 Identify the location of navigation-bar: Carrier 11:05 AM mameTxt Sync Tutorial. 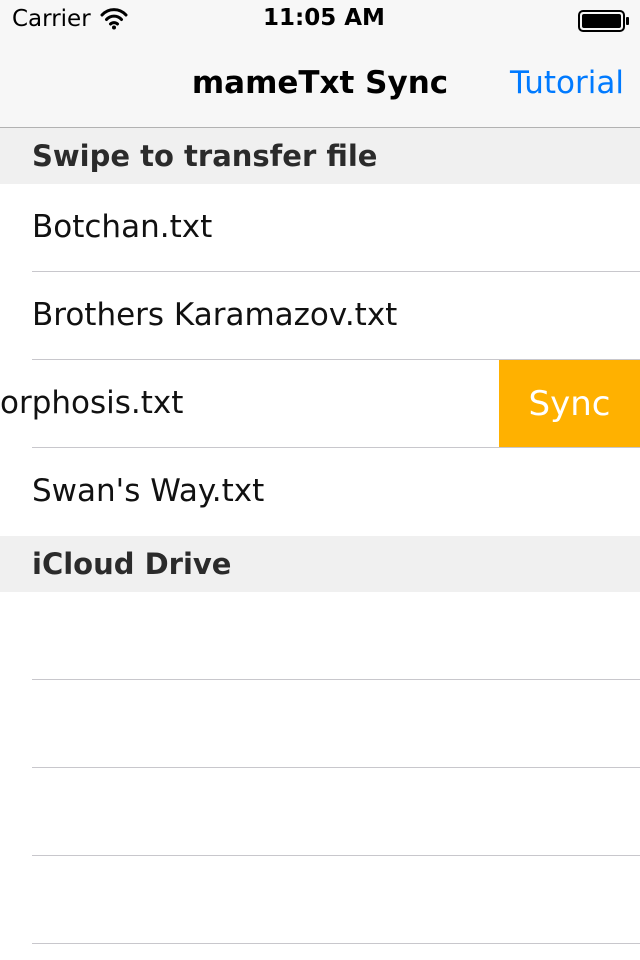
(320, 64).